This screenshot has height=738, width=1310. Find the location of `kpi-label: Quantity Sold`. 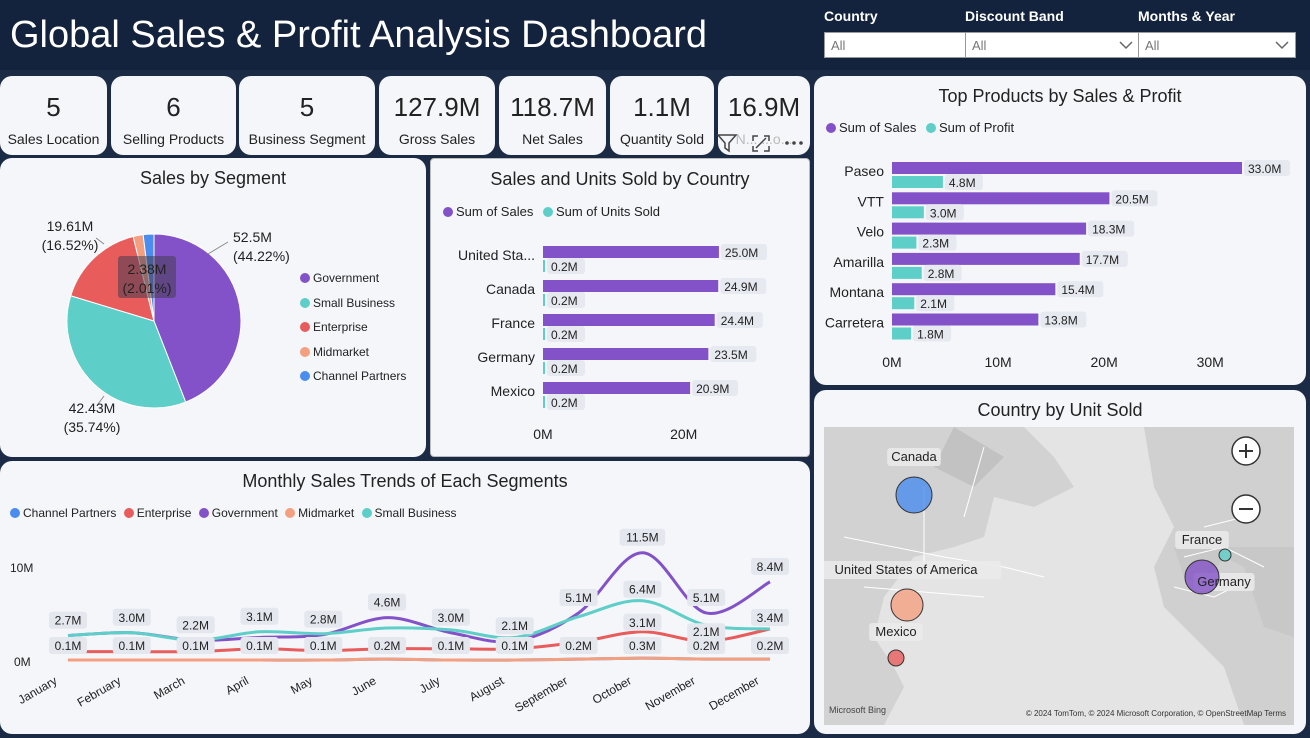

kpi-label: Quantity Sold is located at coordinates (662, 139).